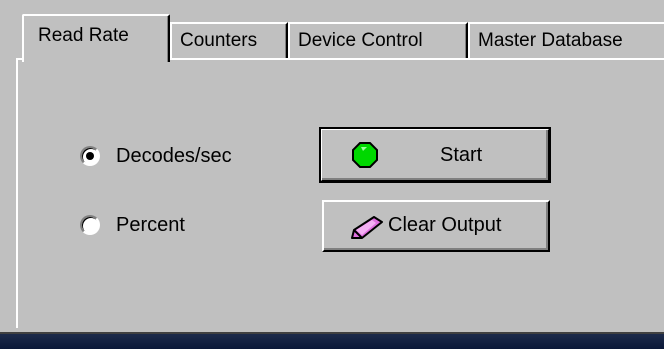  What do you see at coordinates (367, 231) in the screenshot?
I see `eraser-icon` at bounding box center [367, 231].